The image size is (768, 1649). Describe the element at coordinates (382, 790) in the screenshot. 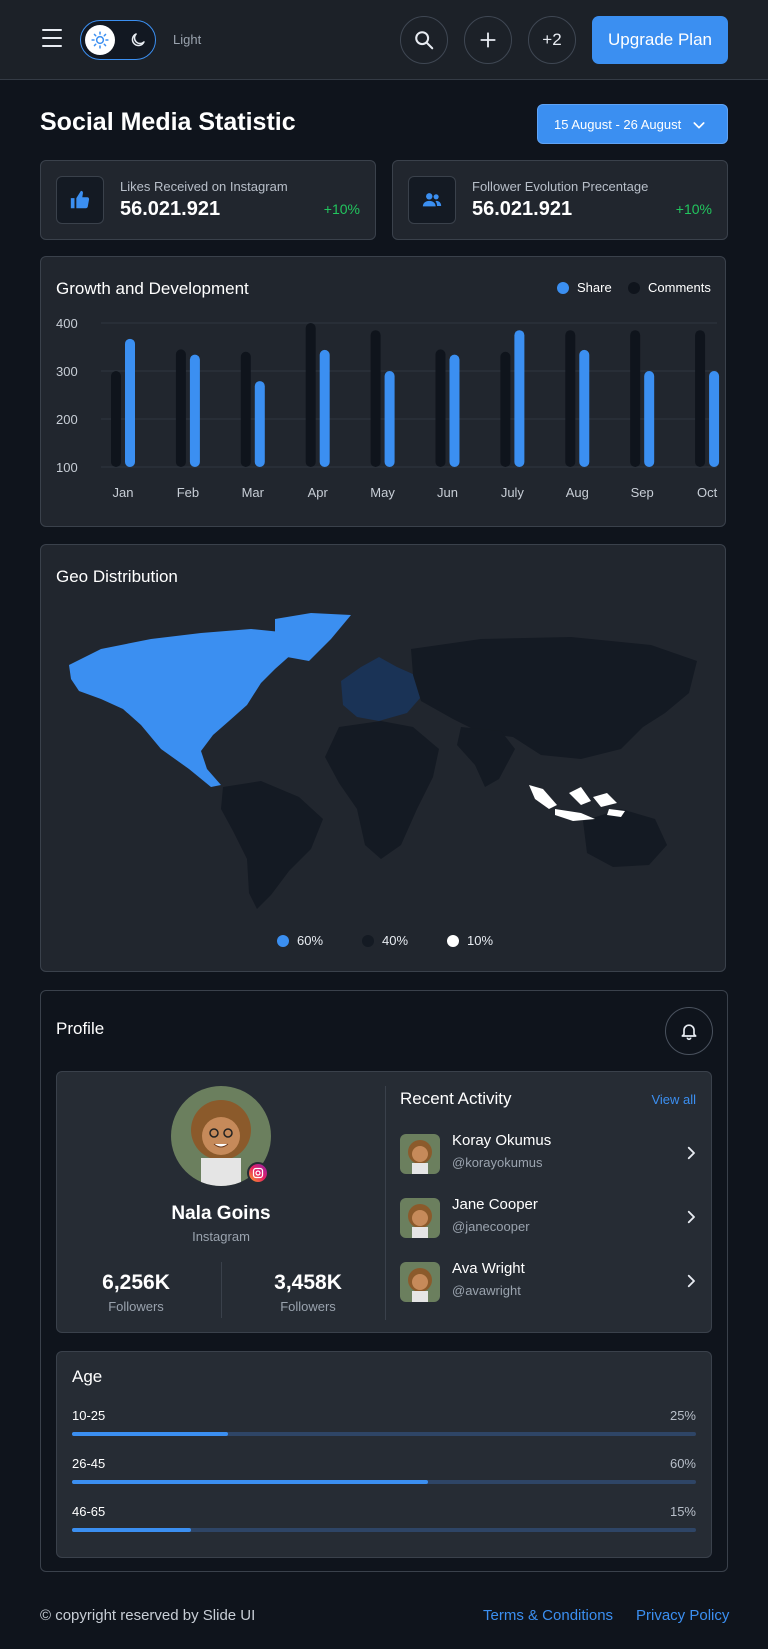

I see `map-africa` at that location.